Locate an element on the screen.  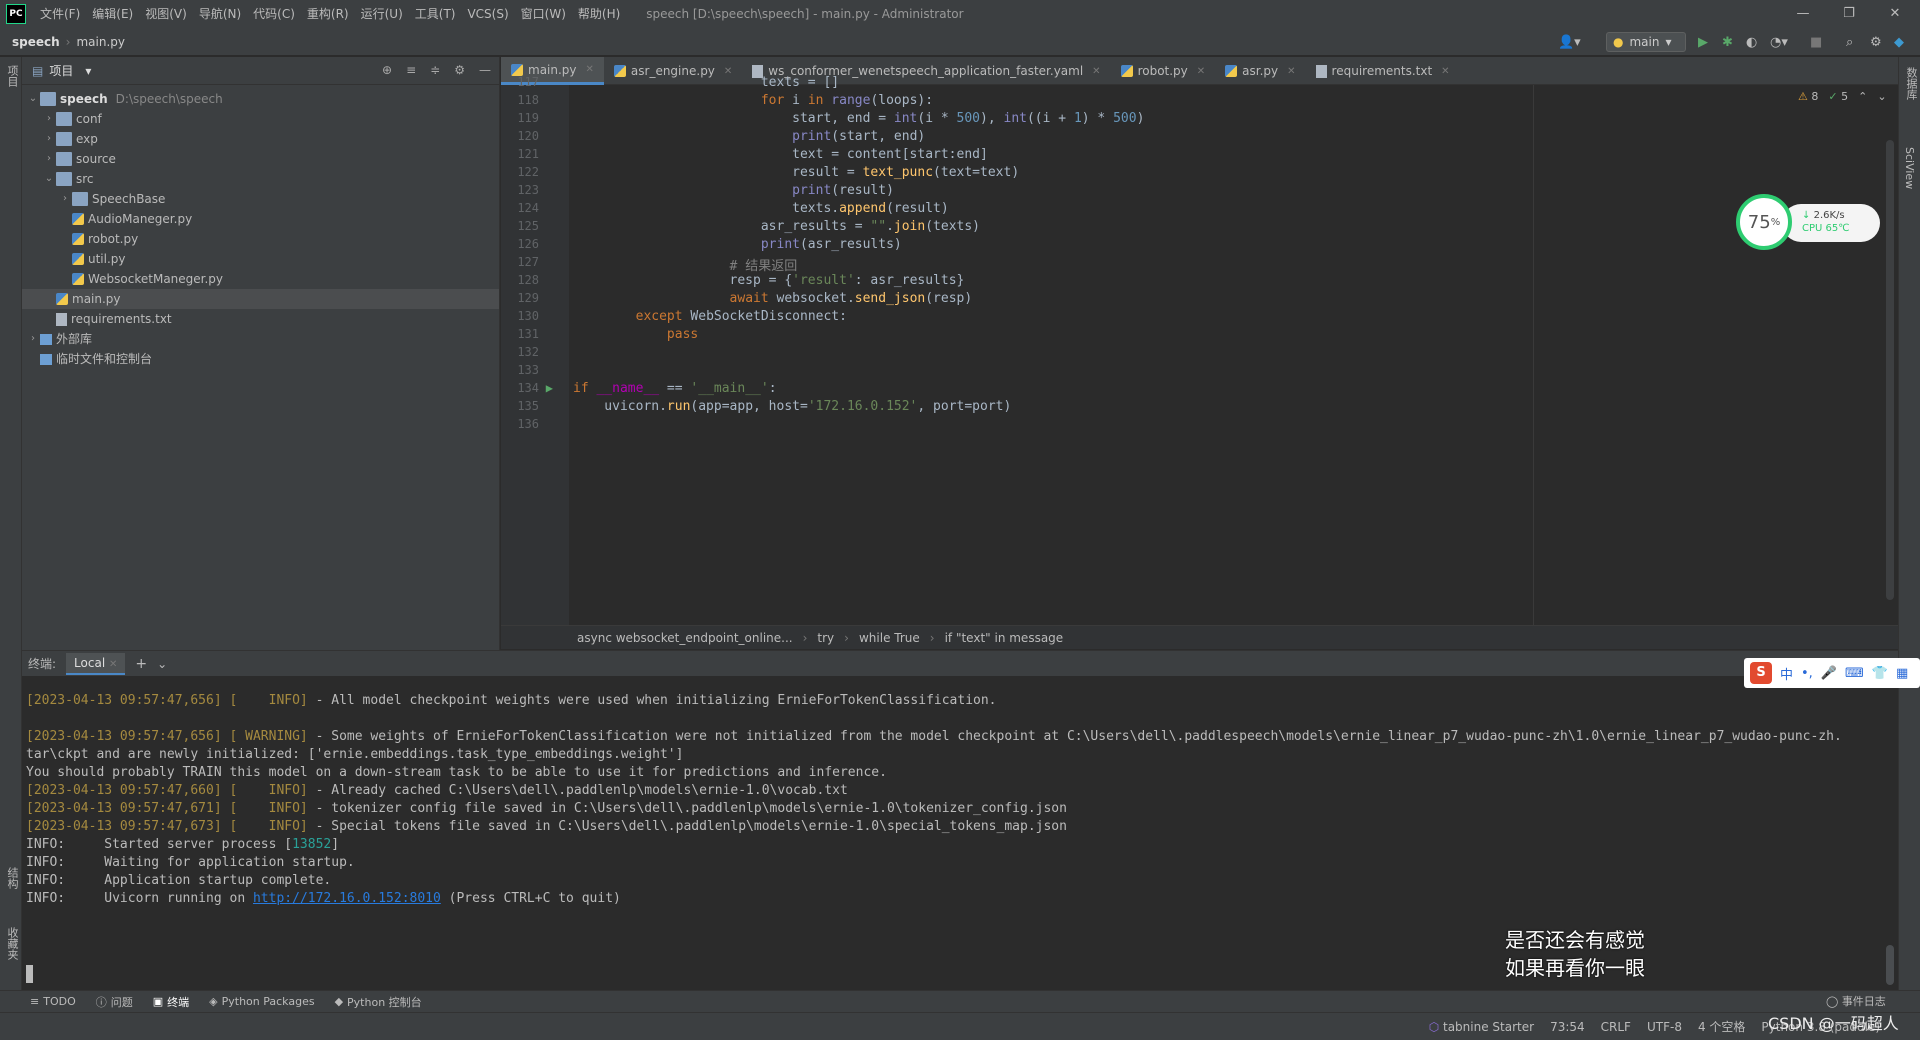
python-console-tab: ◆ Python 控制台 is located at coordinates (378, 1002).